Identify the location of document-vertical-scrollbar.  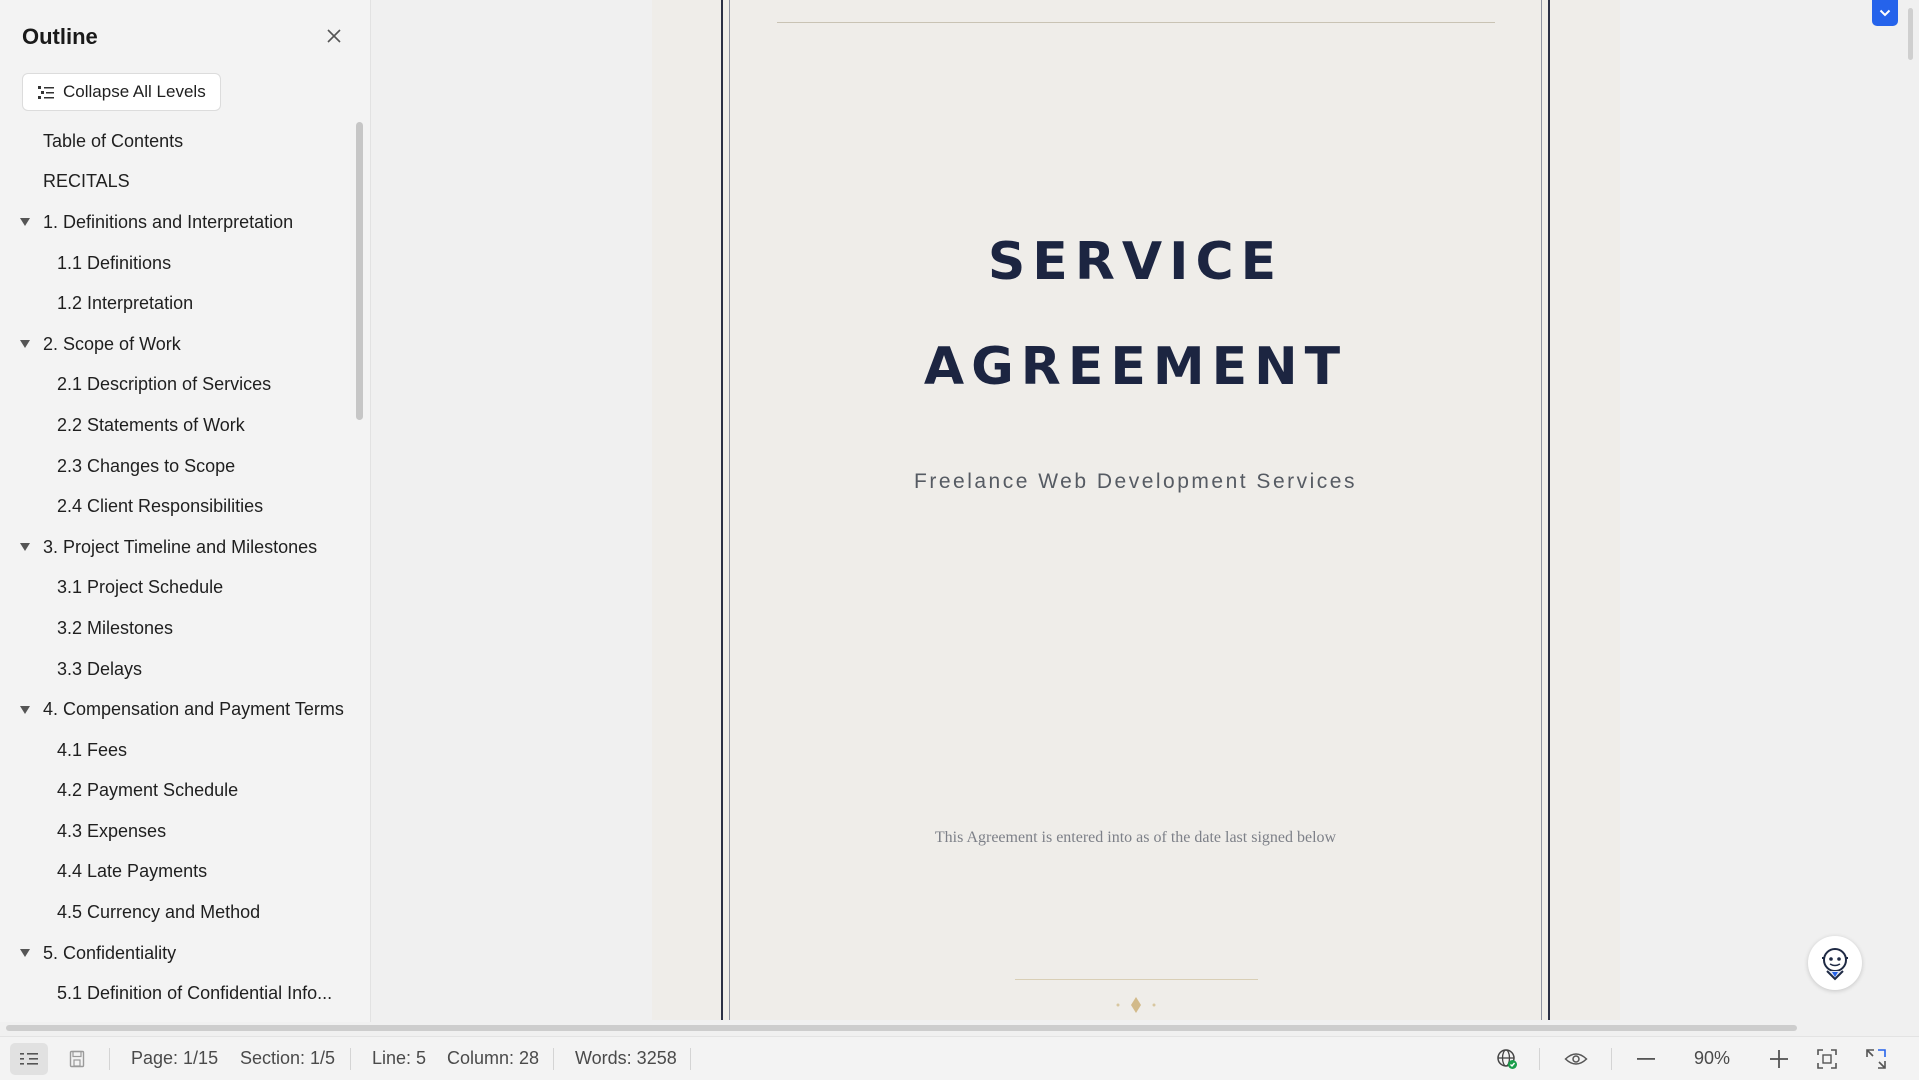
(1910, 34).